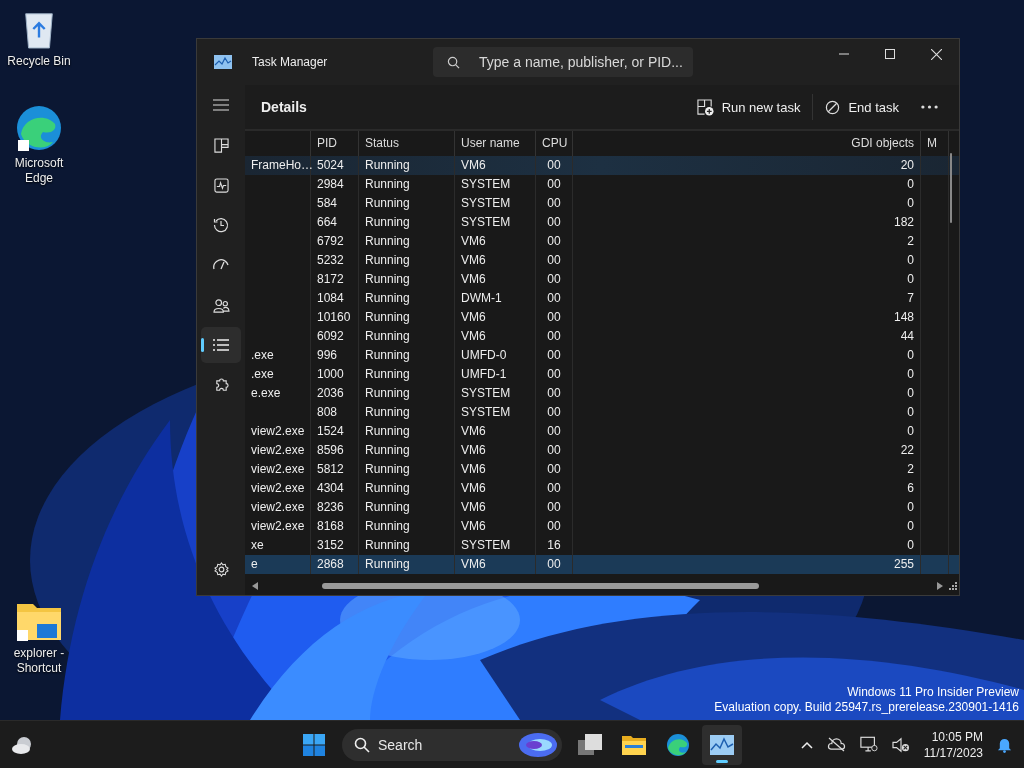  I want to click on muted-speaker-icon, so click(900, 744).